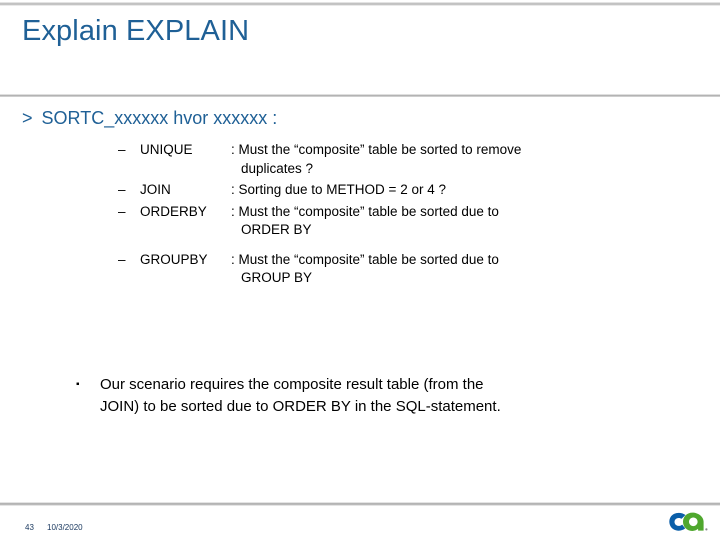 Image resolution: width=720 pixels, height=540 pixels. I want to click on page-title: Explain EXPLAIN, so click(136, 31).